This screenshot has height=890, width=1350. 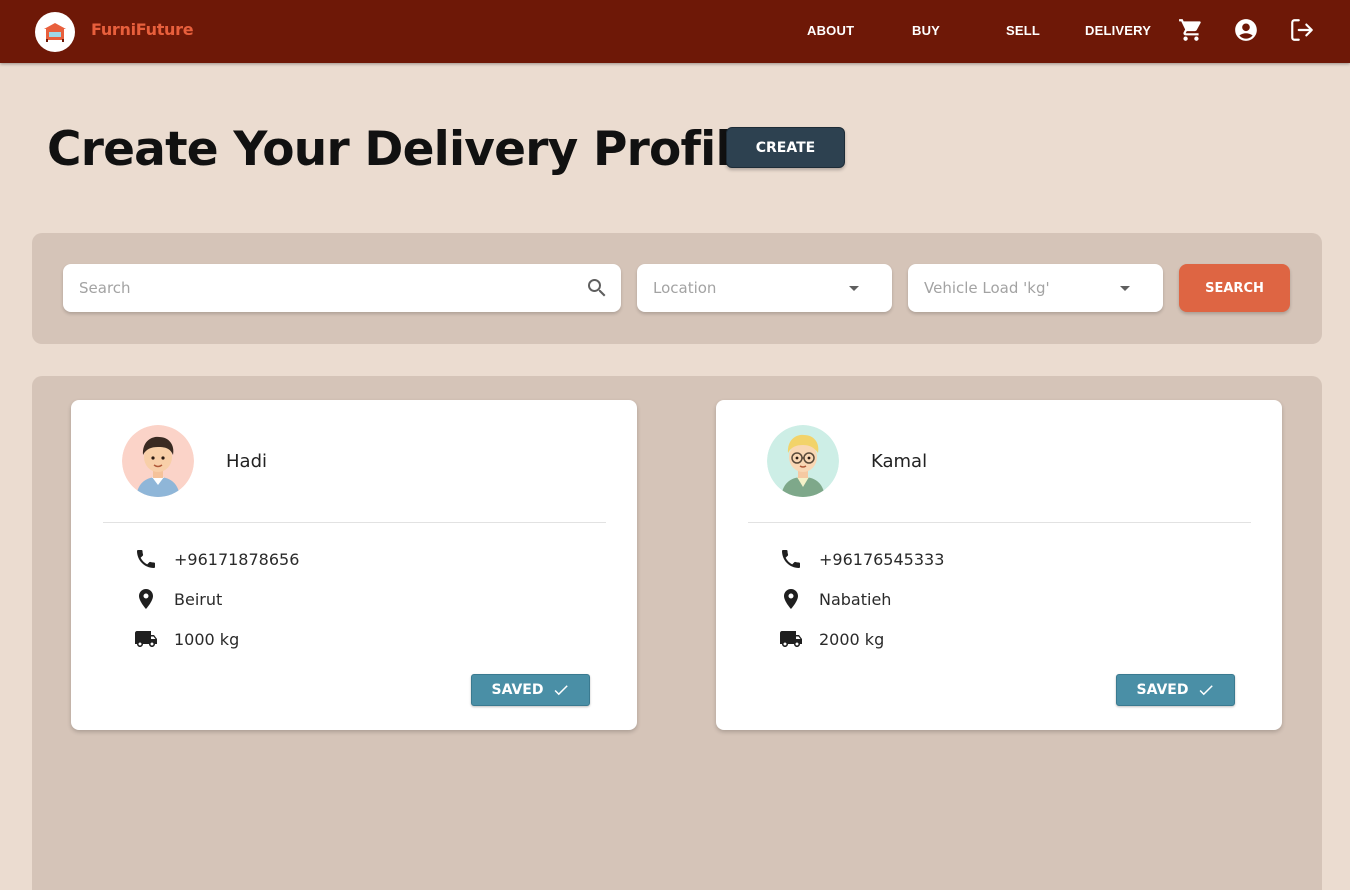 I want to click on profile-name: Hadi, so click(x=246, y=461).